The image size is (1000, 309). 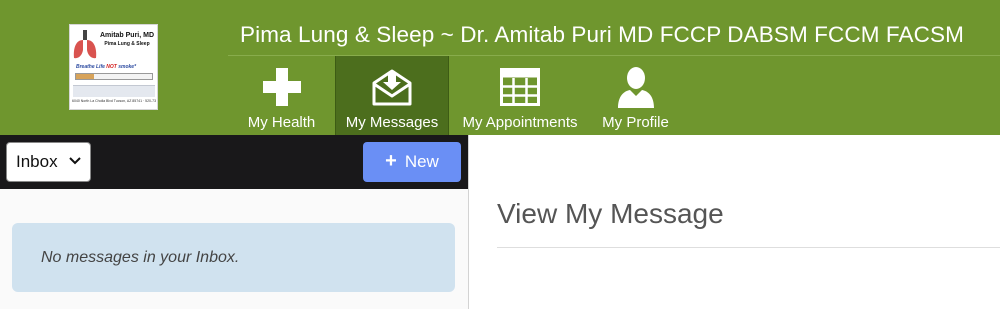 I want to click on logo-badges, so click(x=114, y=91).